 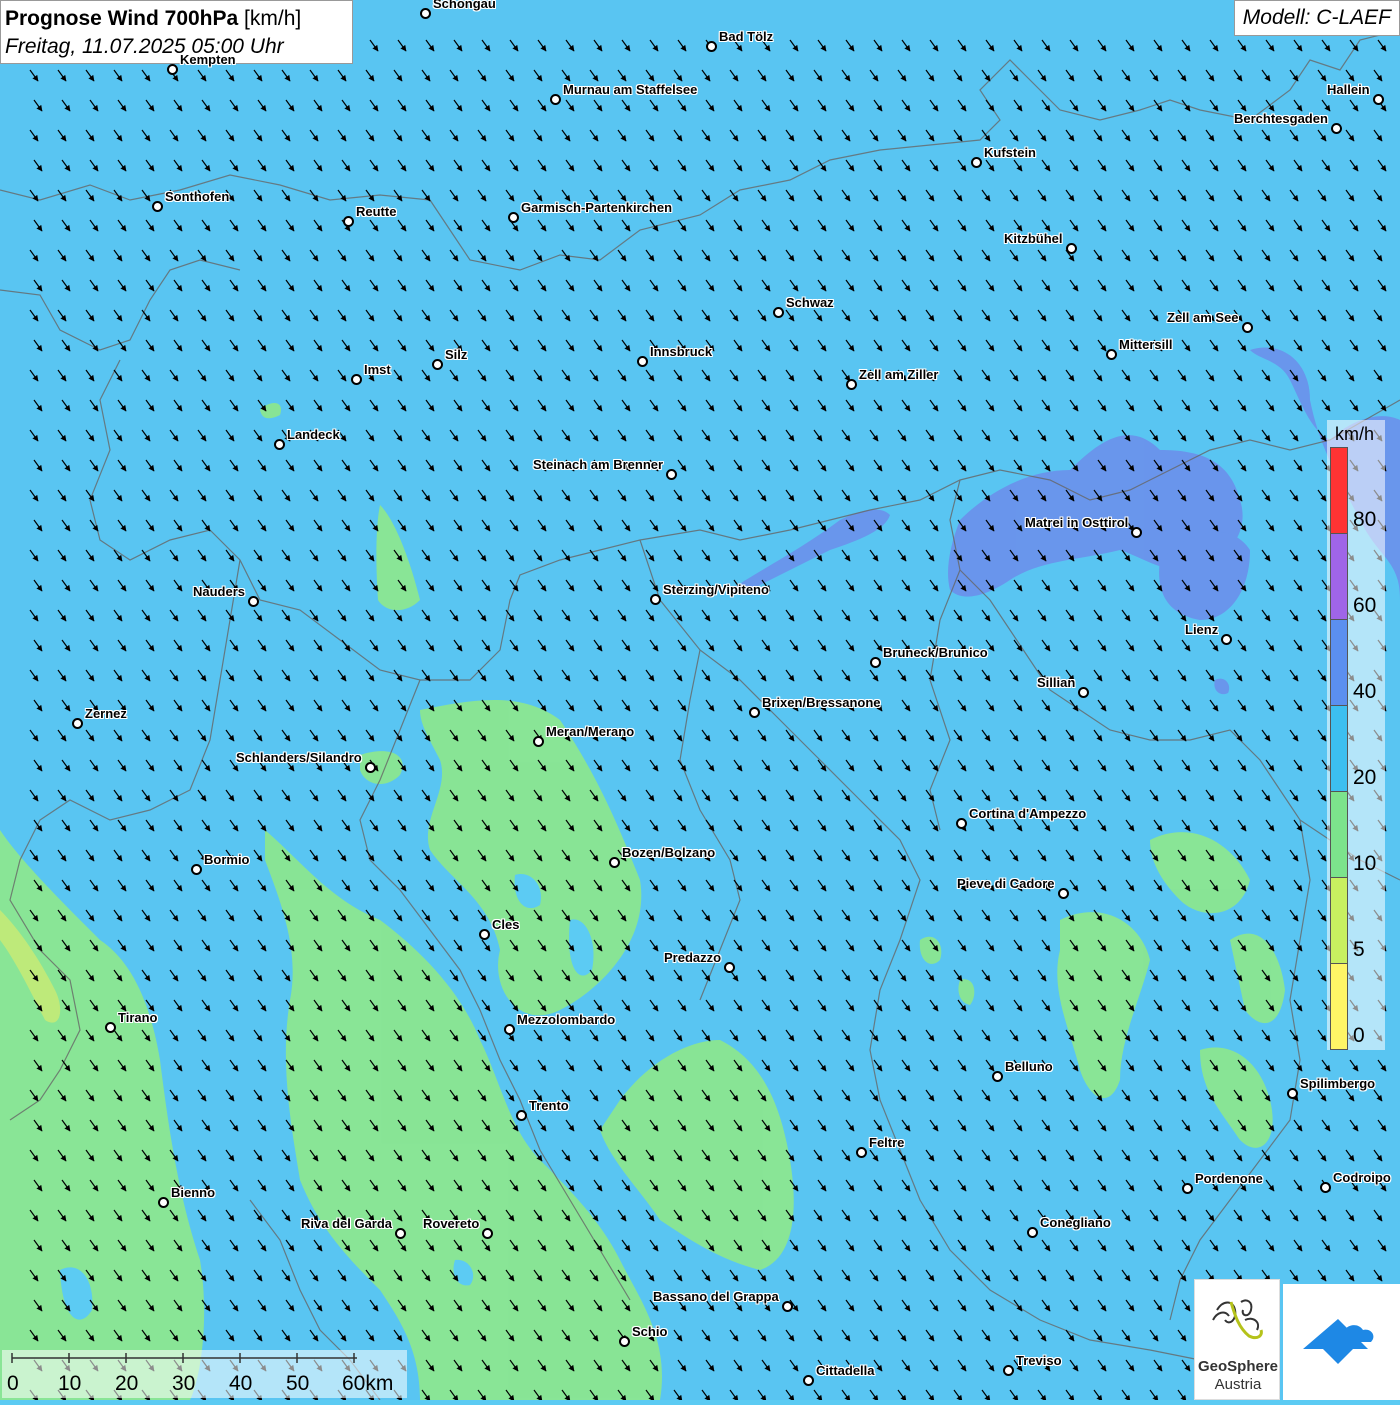 I want to click on legend-label-20: 20, so click(x=1365, y=777).